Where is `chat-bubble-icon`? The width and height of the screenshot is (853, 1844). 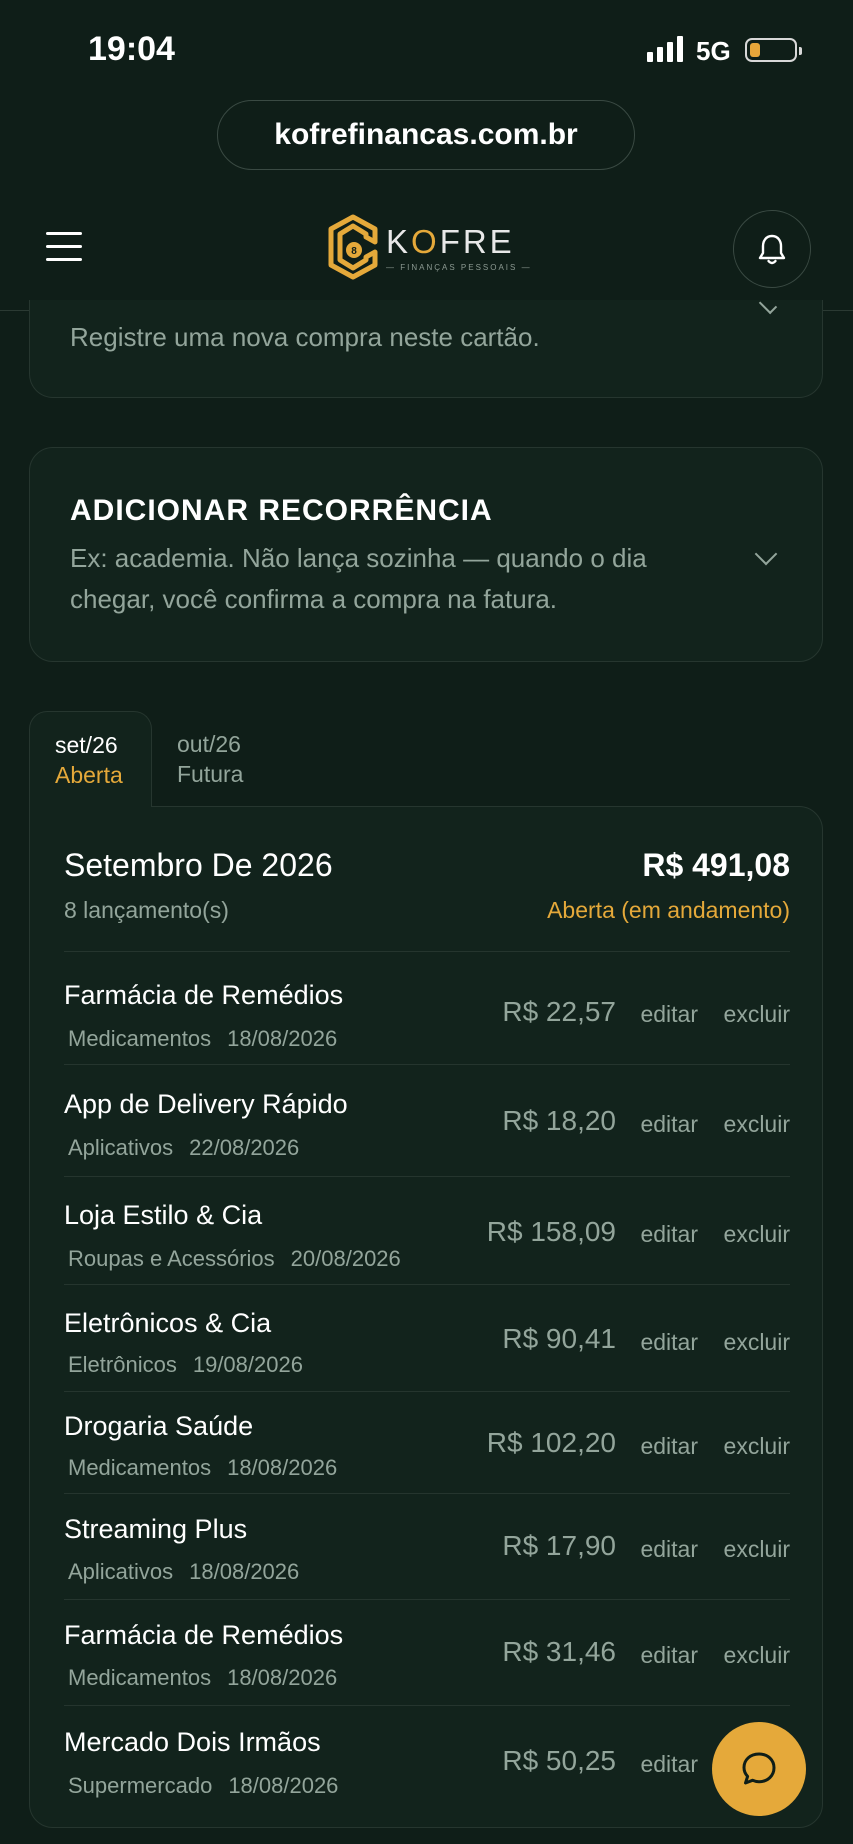 chat-bubble-icon is located at coordinates (759, 1768).